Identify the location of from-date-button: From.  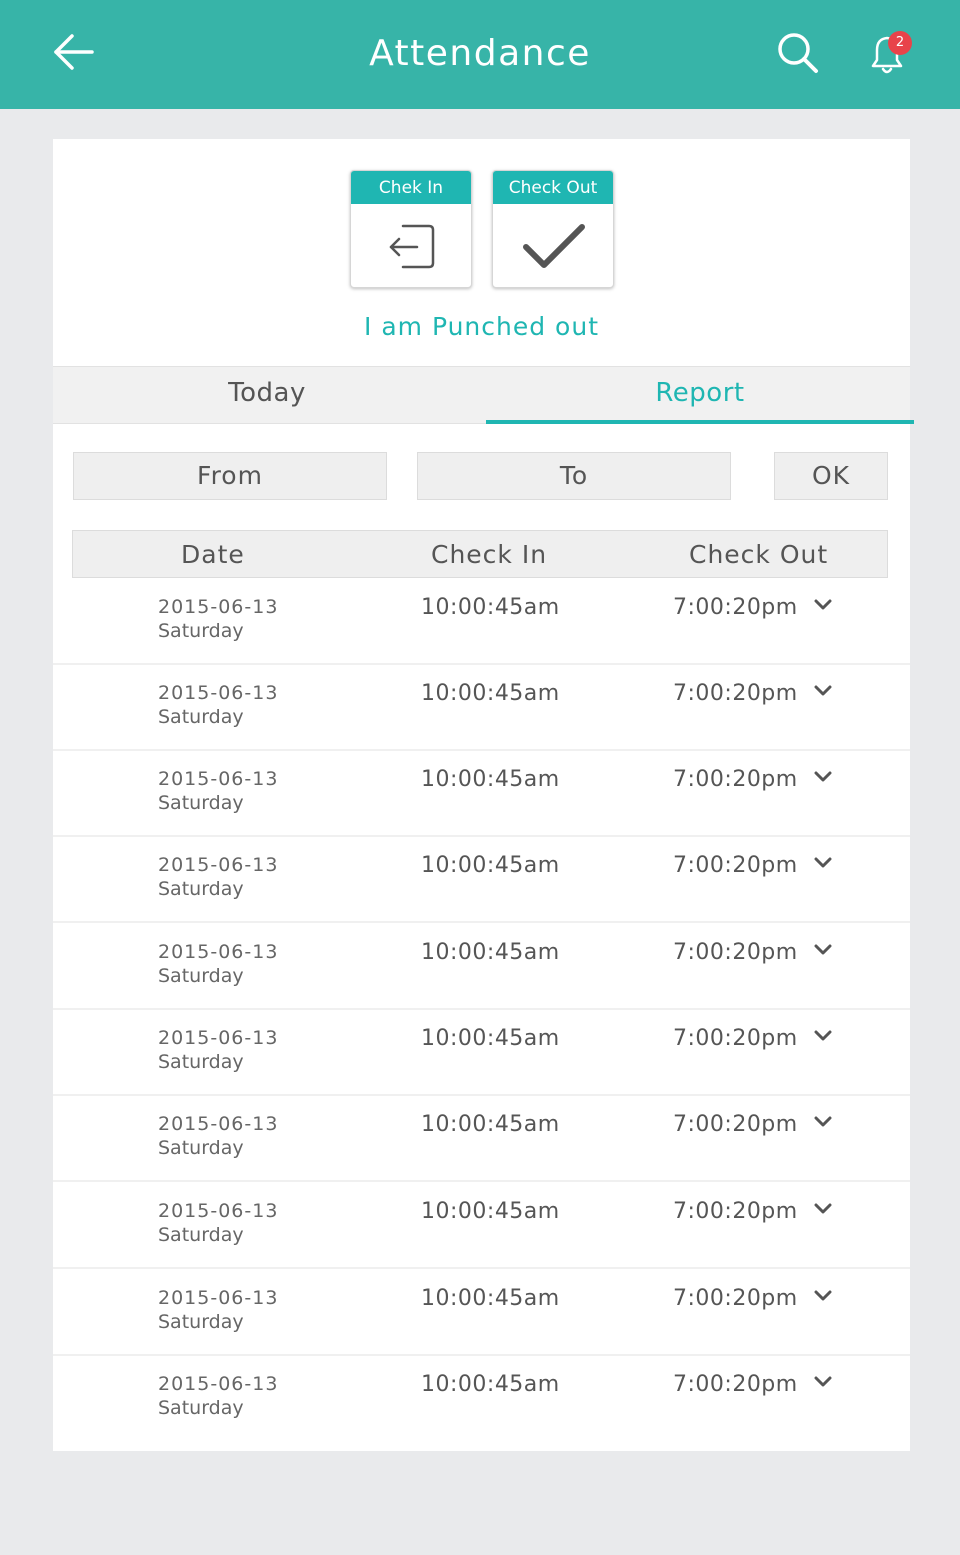
(230, 476).